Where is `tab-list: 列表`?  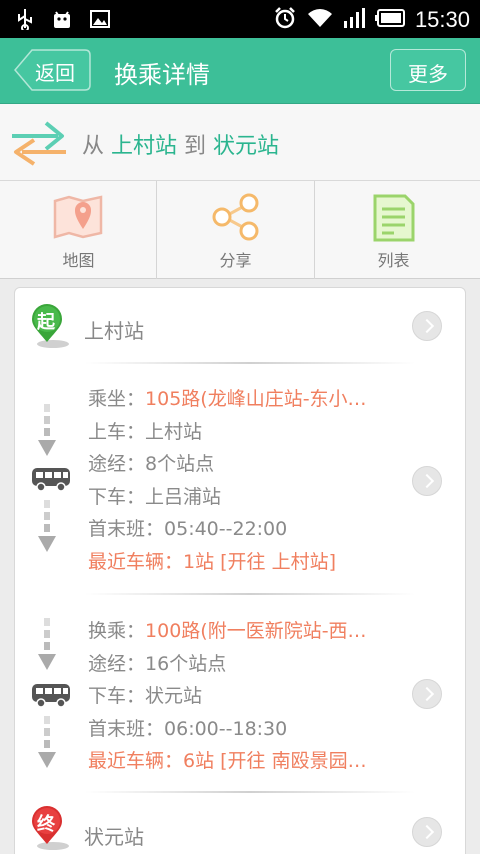 tab-list: 列表 is located at coordinates (393, 230).